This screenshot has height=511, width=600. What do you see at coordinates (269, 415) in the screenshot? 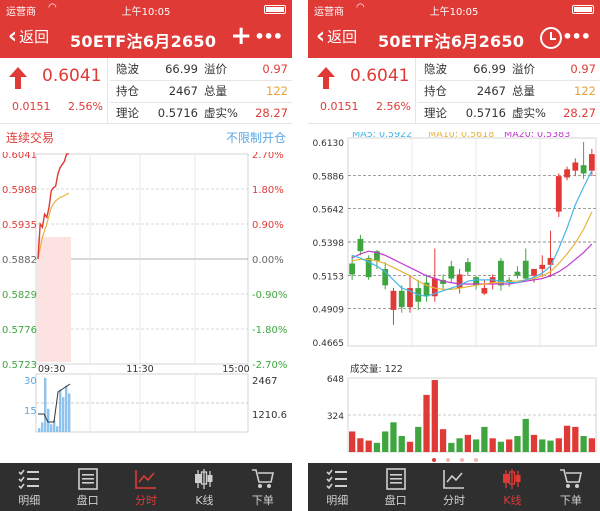
I see `oi-axis-label-mid: 1210.6` at bounding box center [269, 415].